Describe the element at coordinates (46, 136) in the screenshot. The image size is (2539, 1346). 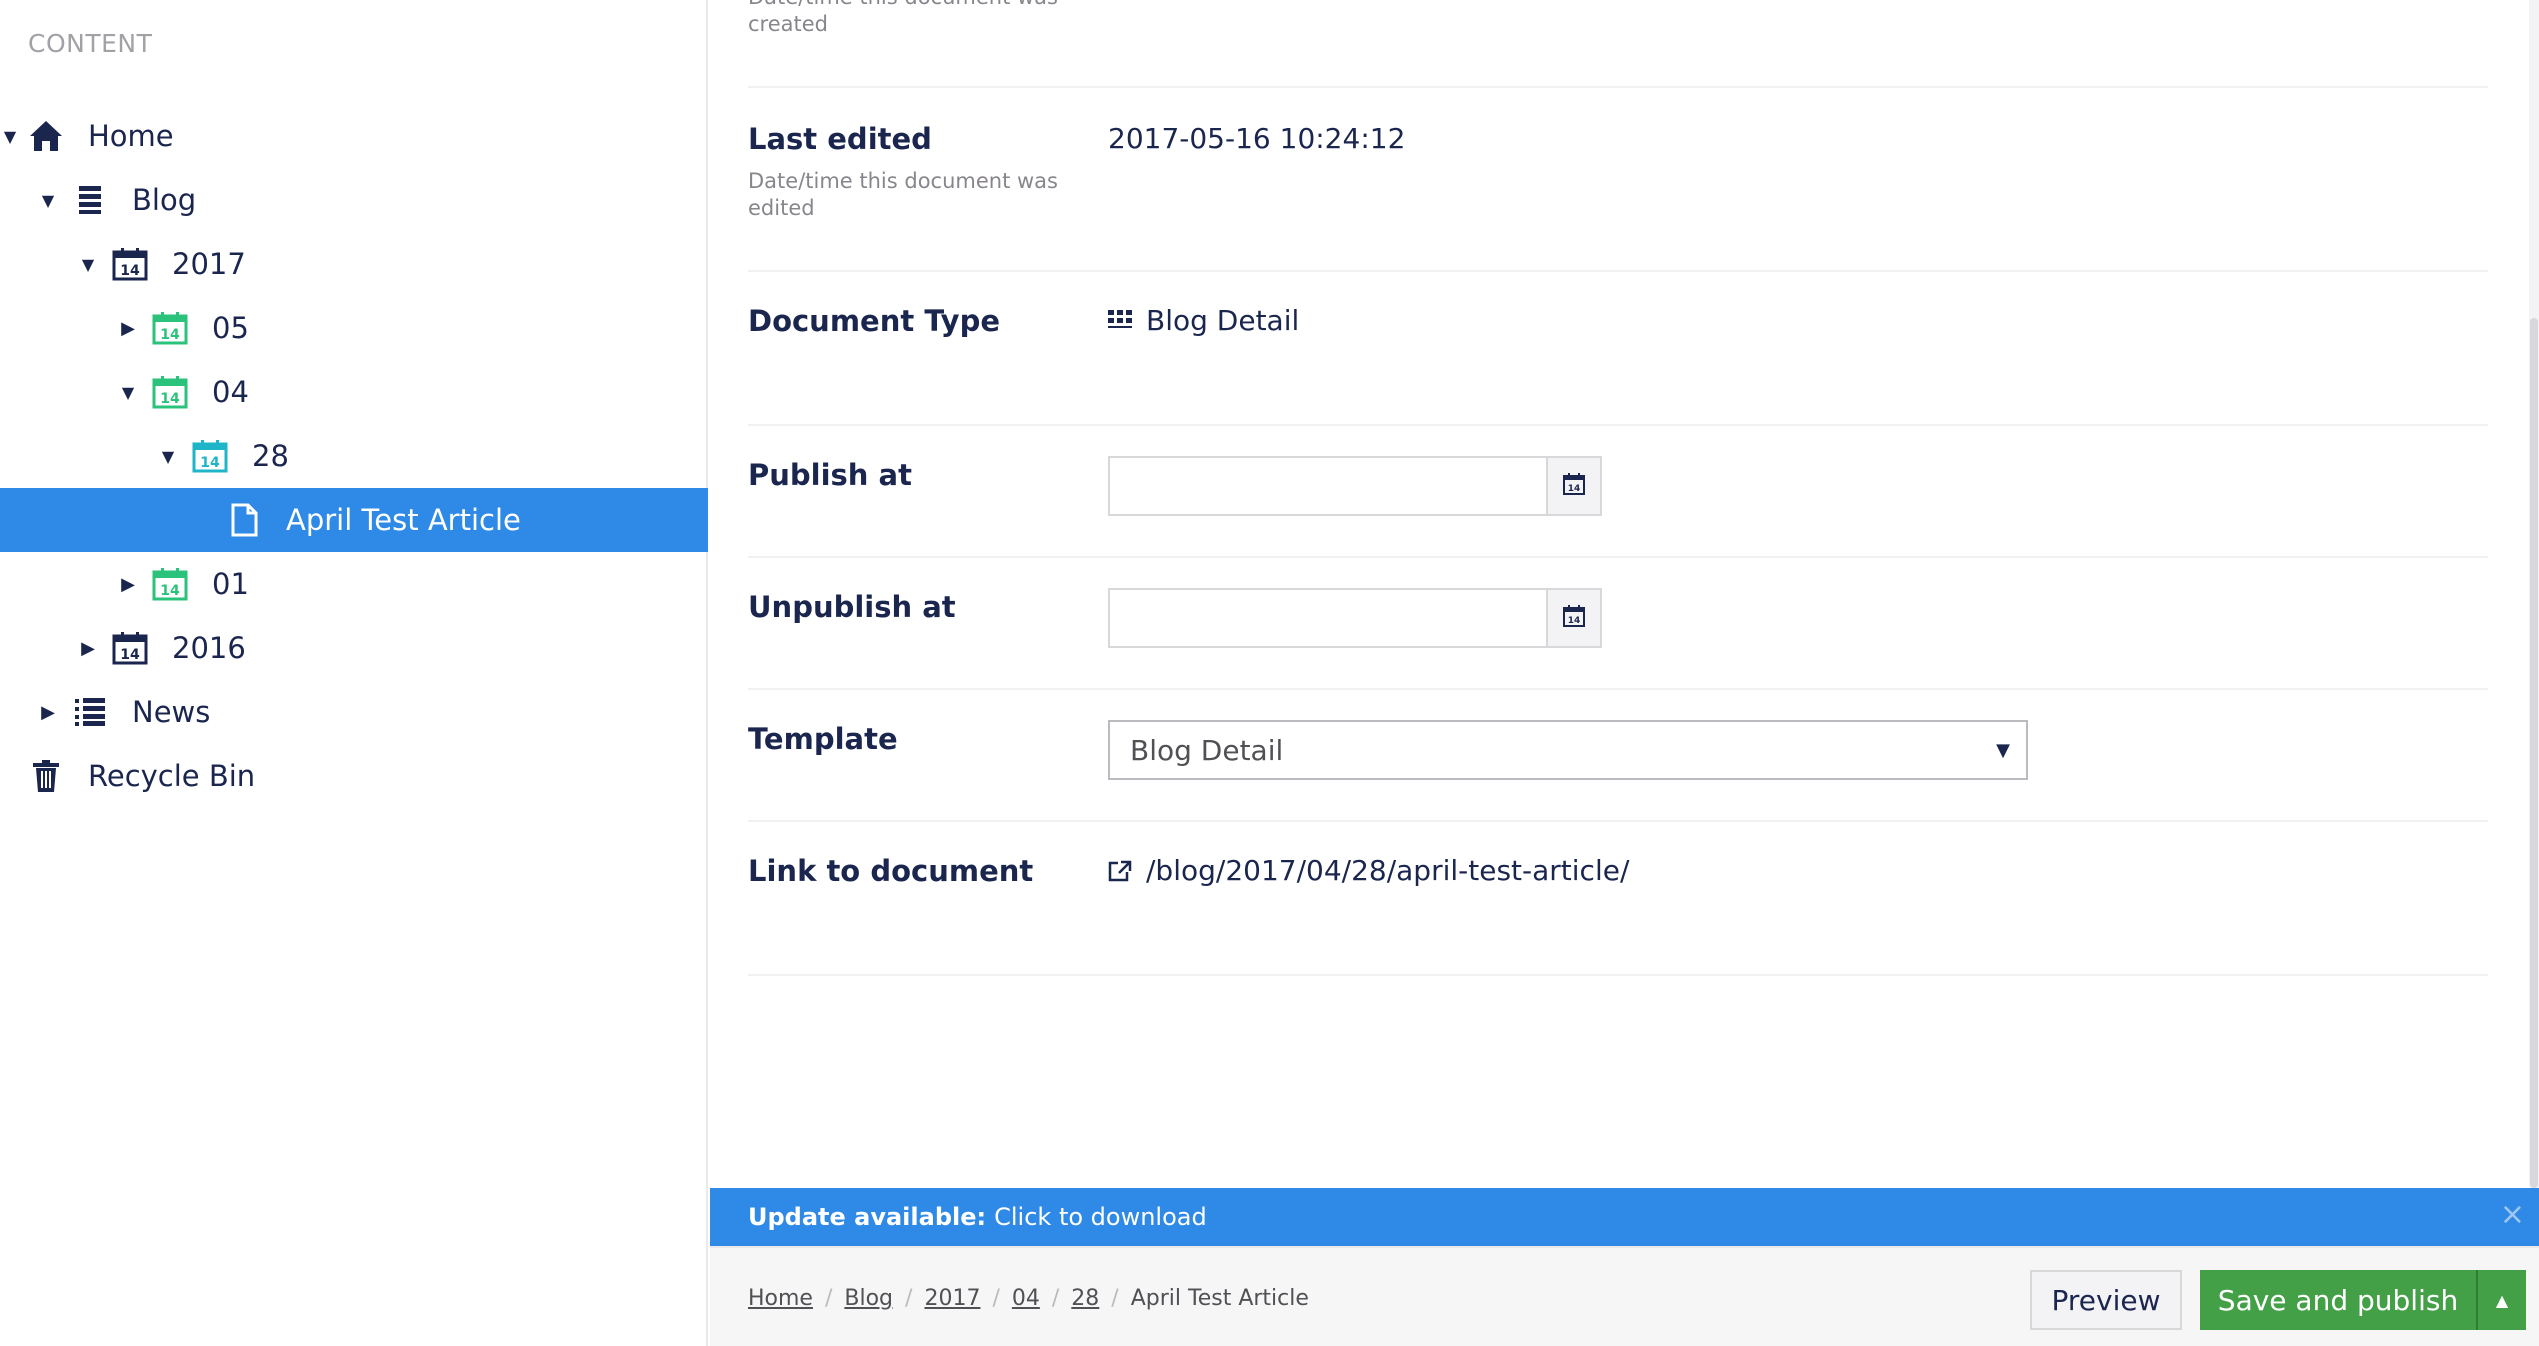
I see `home-icon` at that location.